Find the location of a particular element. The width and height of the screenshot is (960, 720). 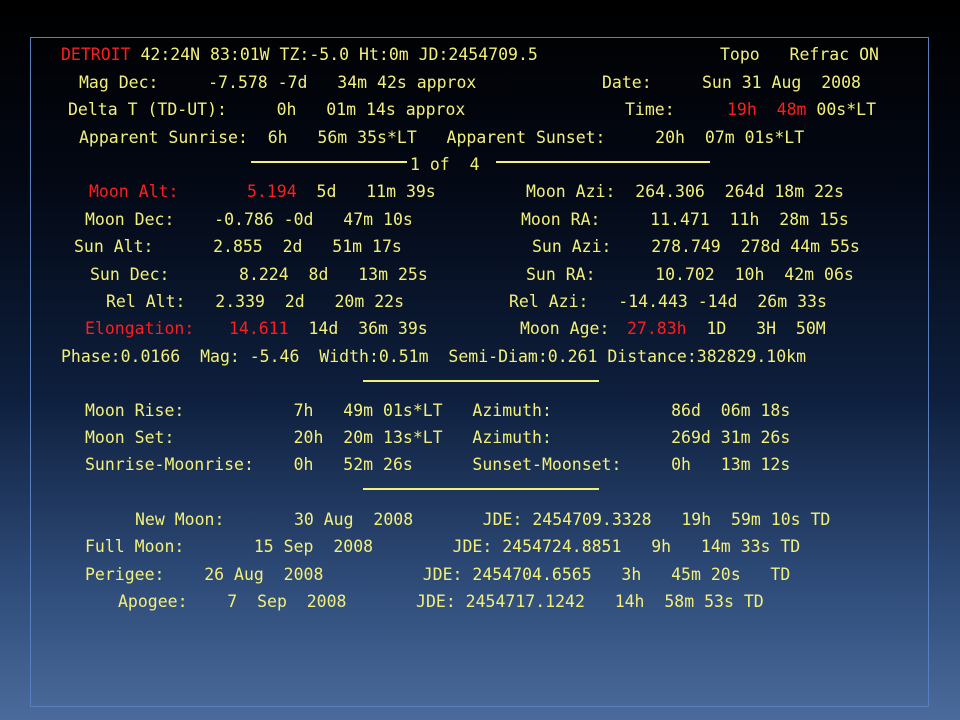

time-label: Time: is located at coordinates (650, 109).